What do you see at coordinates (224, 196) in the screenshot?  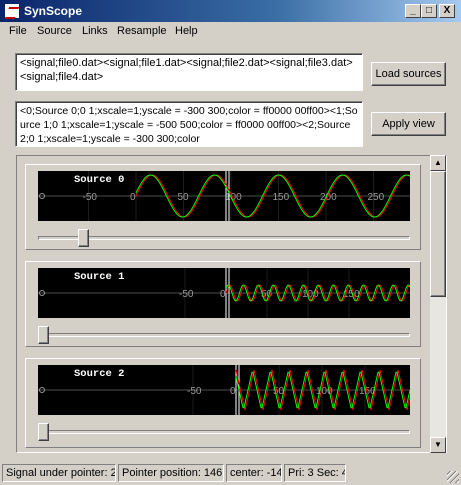 I see `plot-source-0: -50 0 50 100 150 200 250 Source 0` at bounding box center [224, 196].